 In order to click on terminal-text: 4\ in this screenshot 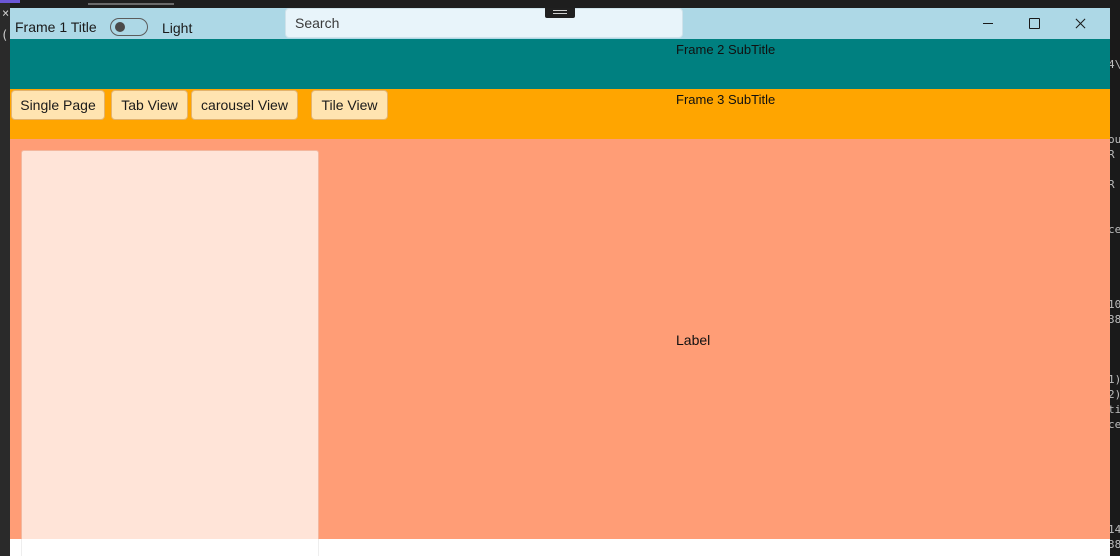, I will do `click(1115, 64)`.